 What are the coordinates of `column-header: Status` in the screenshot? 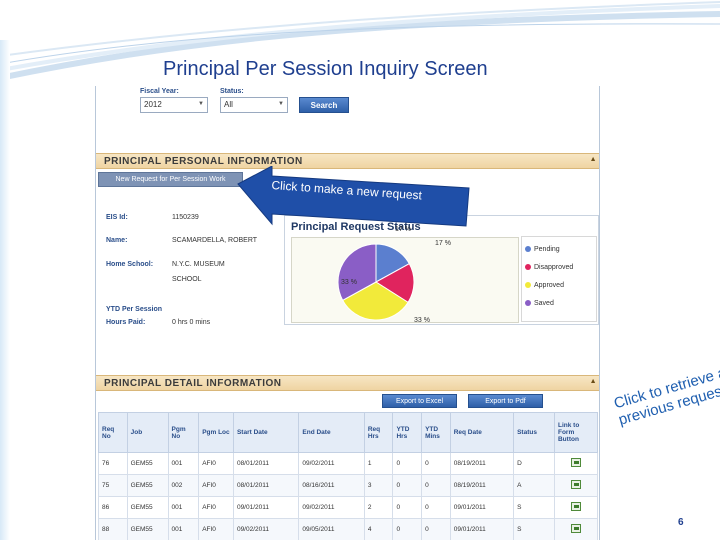 It's located at (534, 432).